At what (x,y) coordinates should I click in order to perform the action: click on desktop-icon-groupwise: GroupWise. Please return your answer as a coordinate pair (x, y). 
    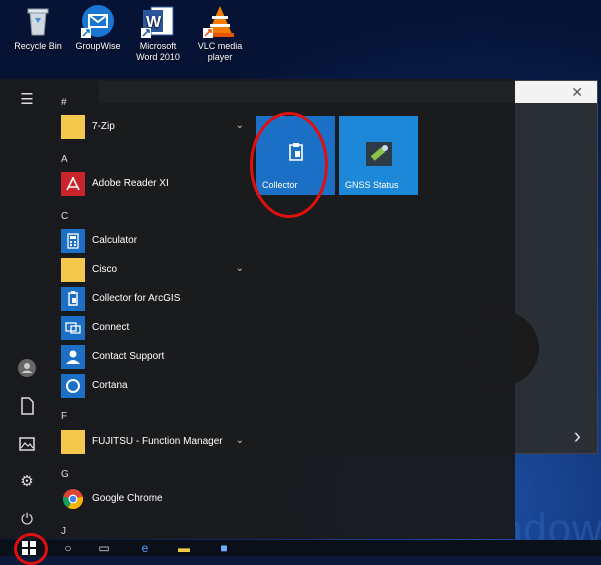
    Looking at the image, I should click on (98, 28).